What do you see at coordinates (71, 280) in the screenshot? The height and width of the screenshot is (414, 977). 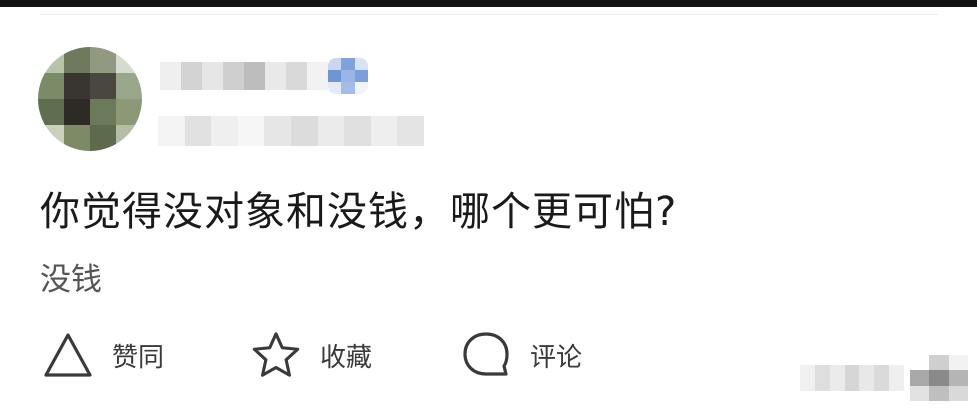 I see `answer-text: 没钱` at bounding box center [71, 280].